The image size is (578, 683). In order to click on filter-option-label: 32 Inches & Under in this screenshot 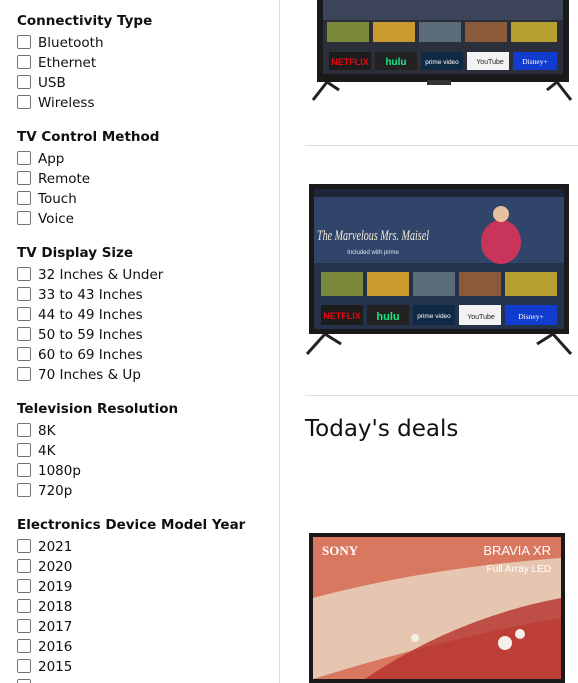, I will do `click(101, 275)`.